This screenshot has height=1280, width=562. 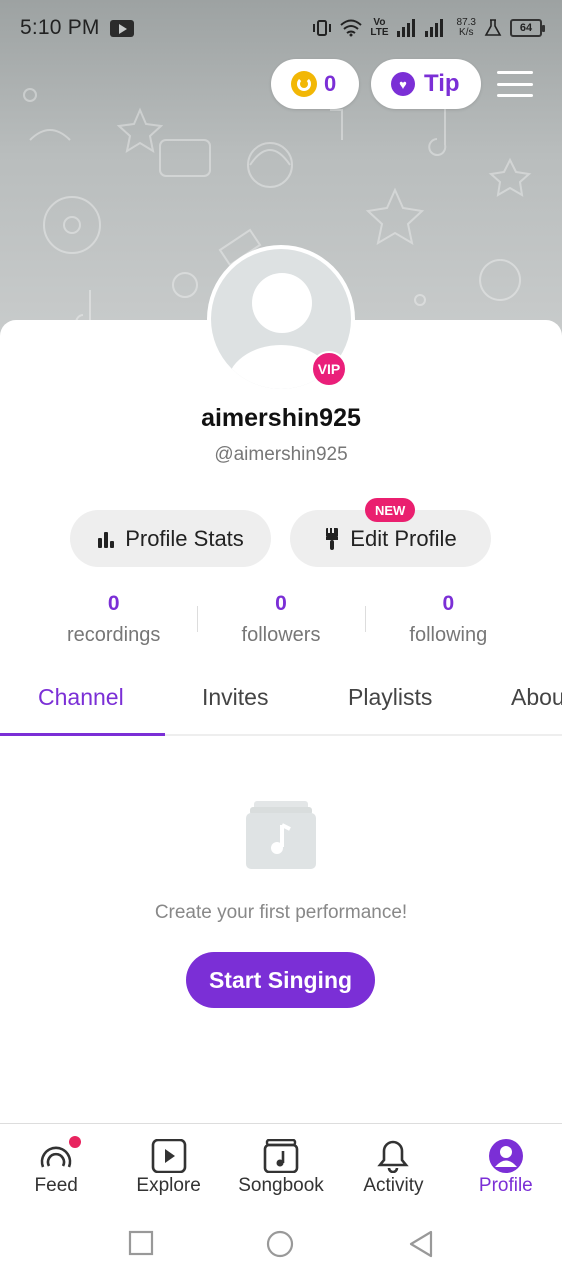 I want to click on nav-explore: Explore, so click(x=168, y=1166).